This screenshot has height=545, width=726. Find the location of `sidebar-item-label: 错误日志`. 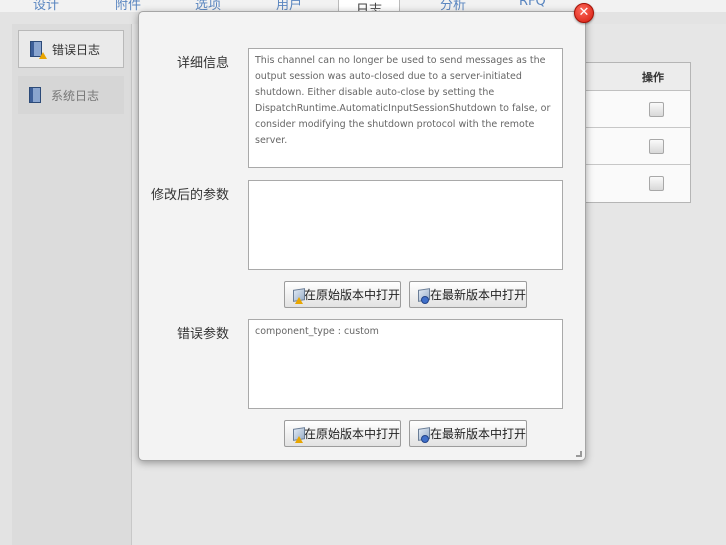

sidebar-item-label: 错误日志 is located at coordinates (76, 49).